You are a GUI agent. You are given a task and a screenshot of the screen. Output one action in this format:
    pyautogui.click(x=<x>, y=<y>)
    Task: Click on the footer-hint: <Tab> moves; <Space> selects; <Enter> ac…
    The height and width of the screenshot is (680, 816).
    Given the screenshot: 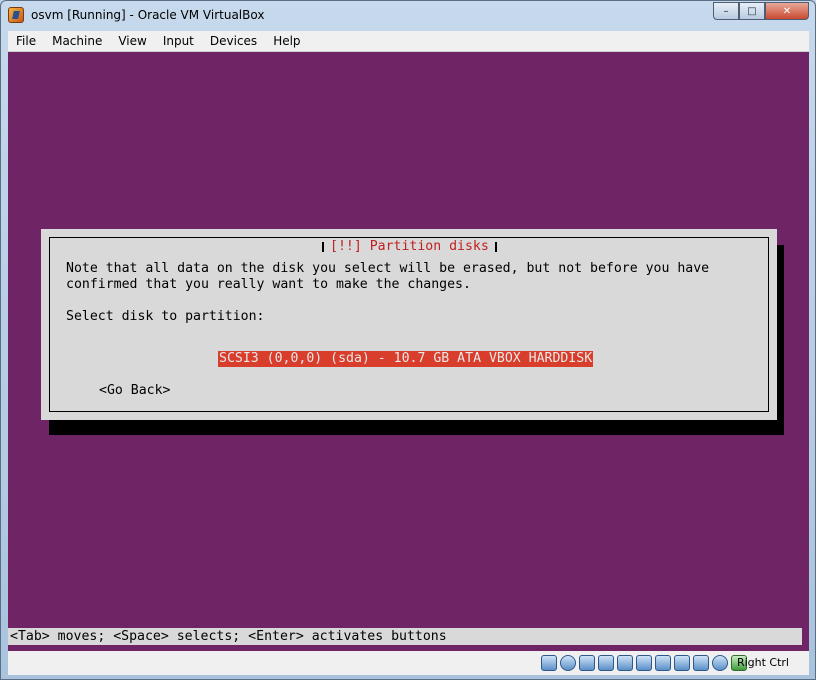 What is the action you would take?
    pyautogui.click(x=228, y=636)
    